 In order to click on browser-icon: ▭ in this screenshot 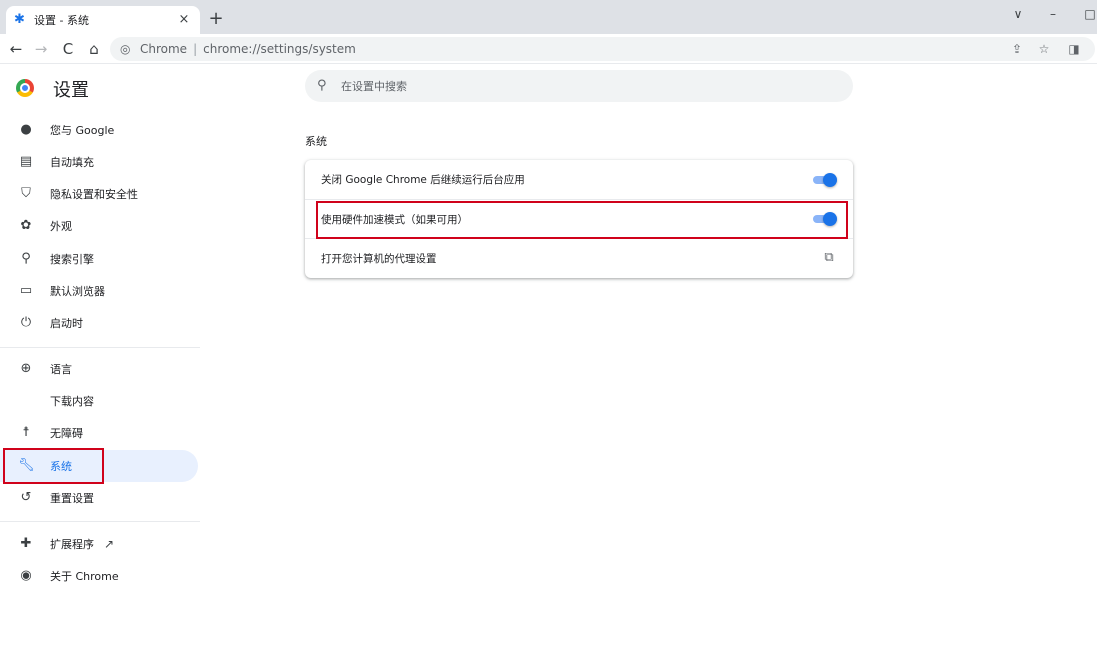, I will do `click(26, 290)`.